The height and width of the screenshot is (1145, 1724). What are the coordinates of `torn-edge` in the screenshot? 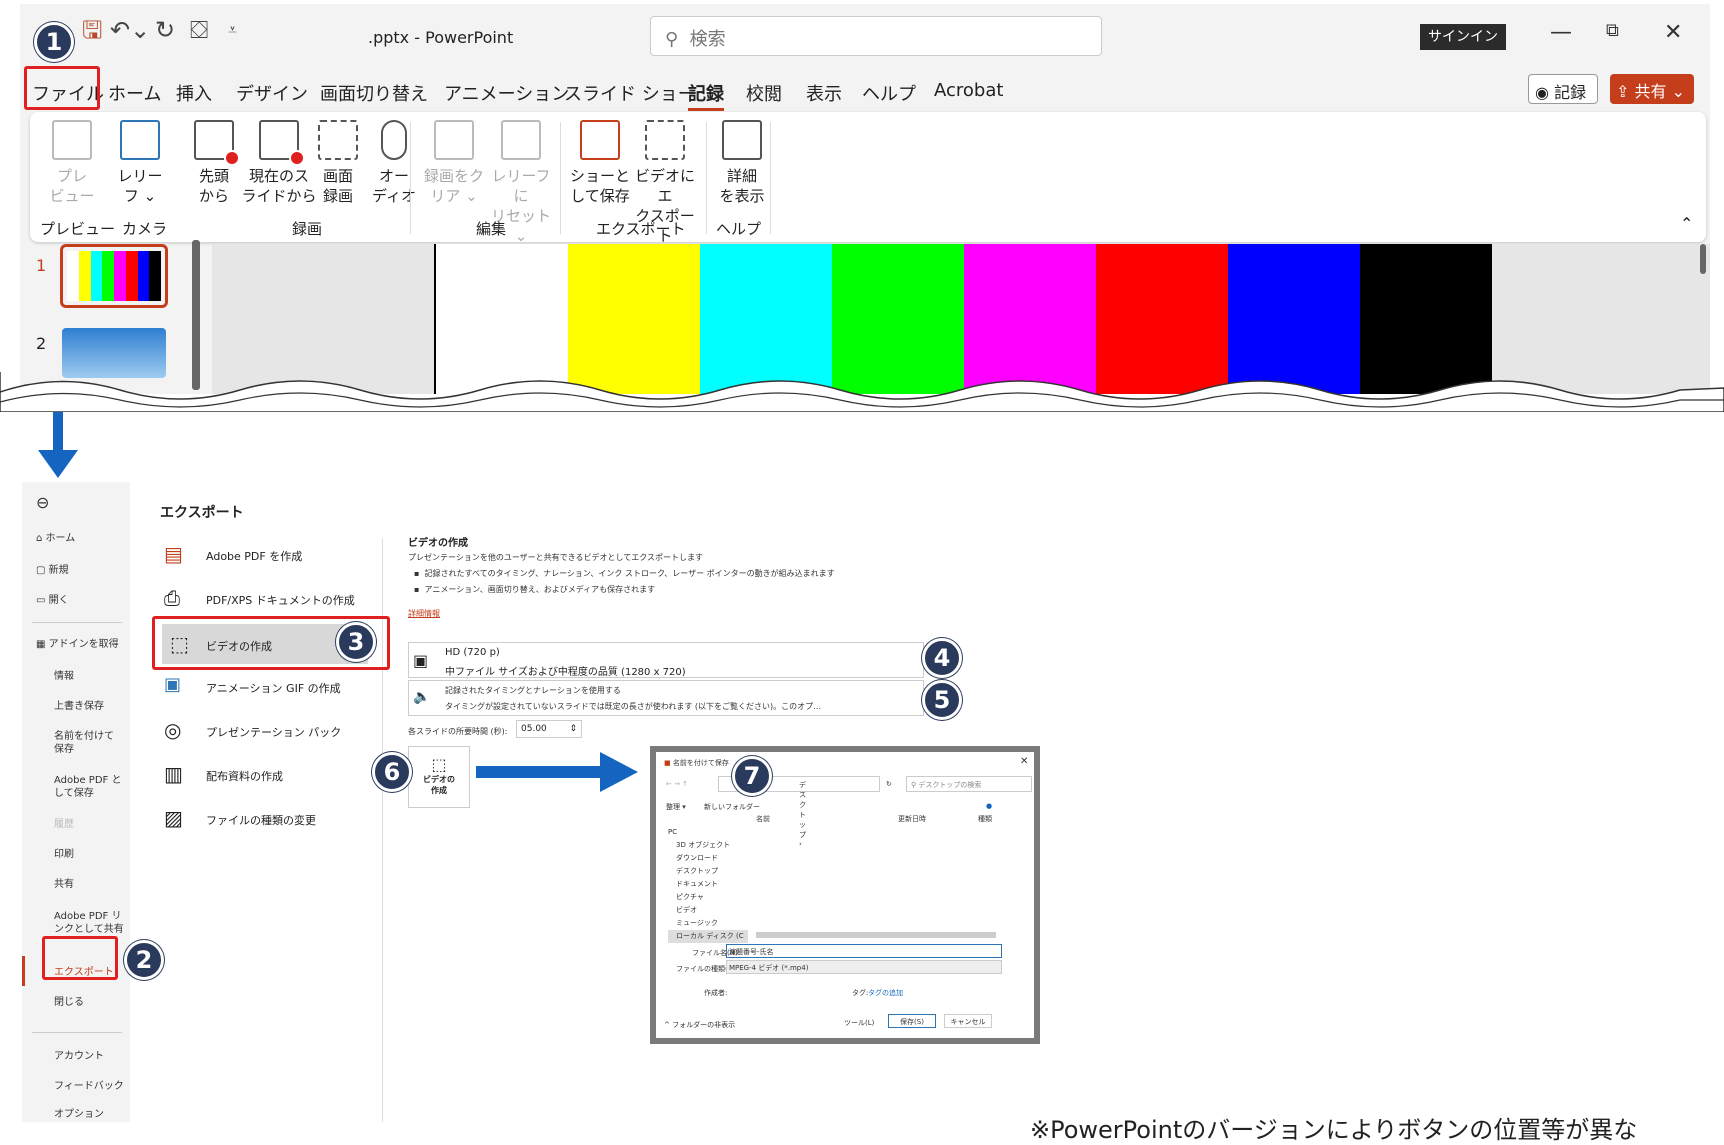 It's located at (862, 392).